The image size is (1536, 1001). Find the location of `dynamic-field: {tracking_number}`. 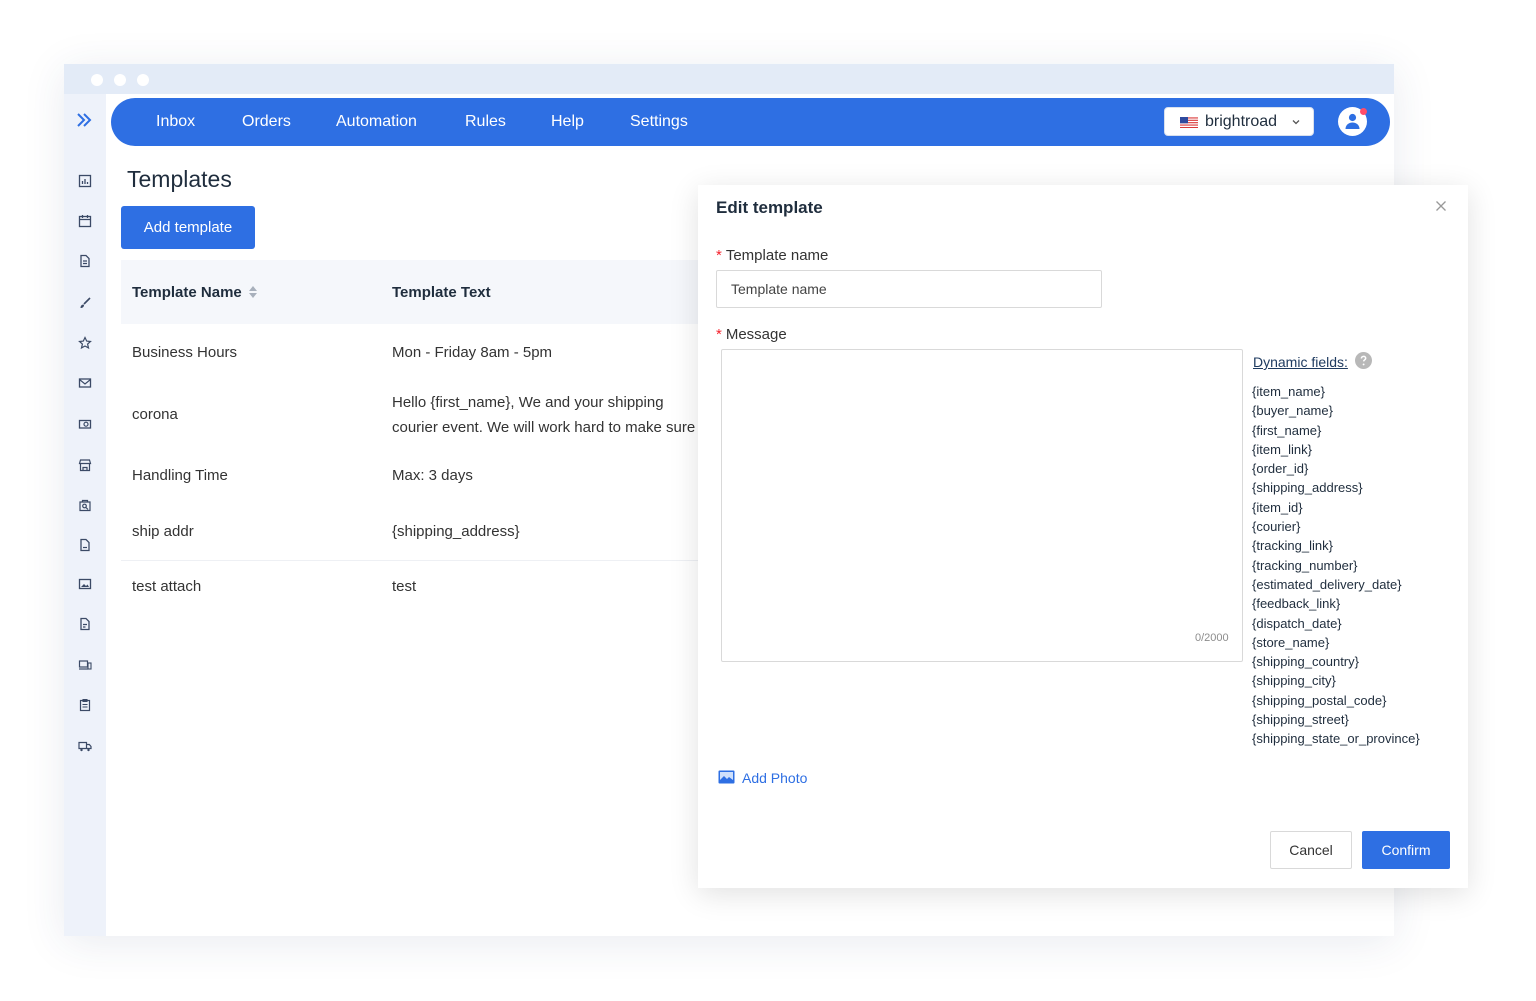

dynamic-field: {tracking_number} is located at coordinates (1336, 565).